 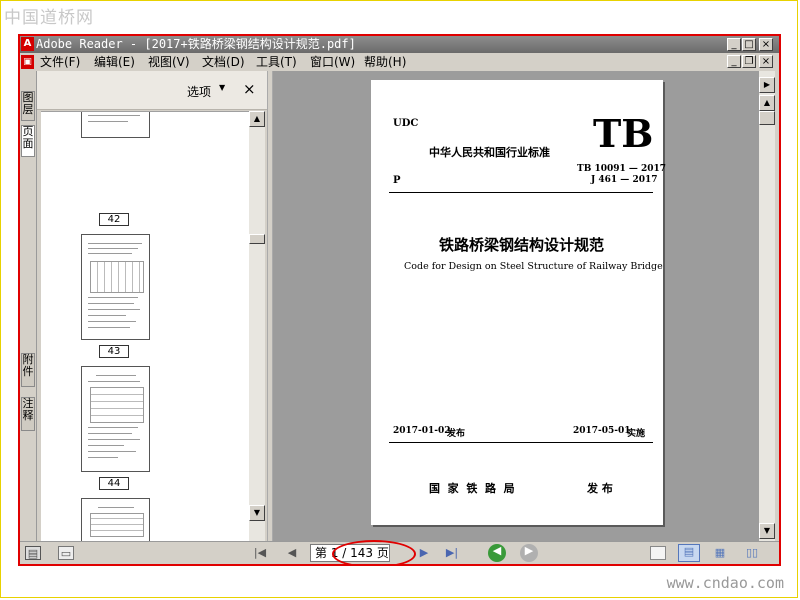 What do you see at coordinates (424, 553) in the screenshot?
I see `next-page-icon: ▶` at bounding box center [424, 553].